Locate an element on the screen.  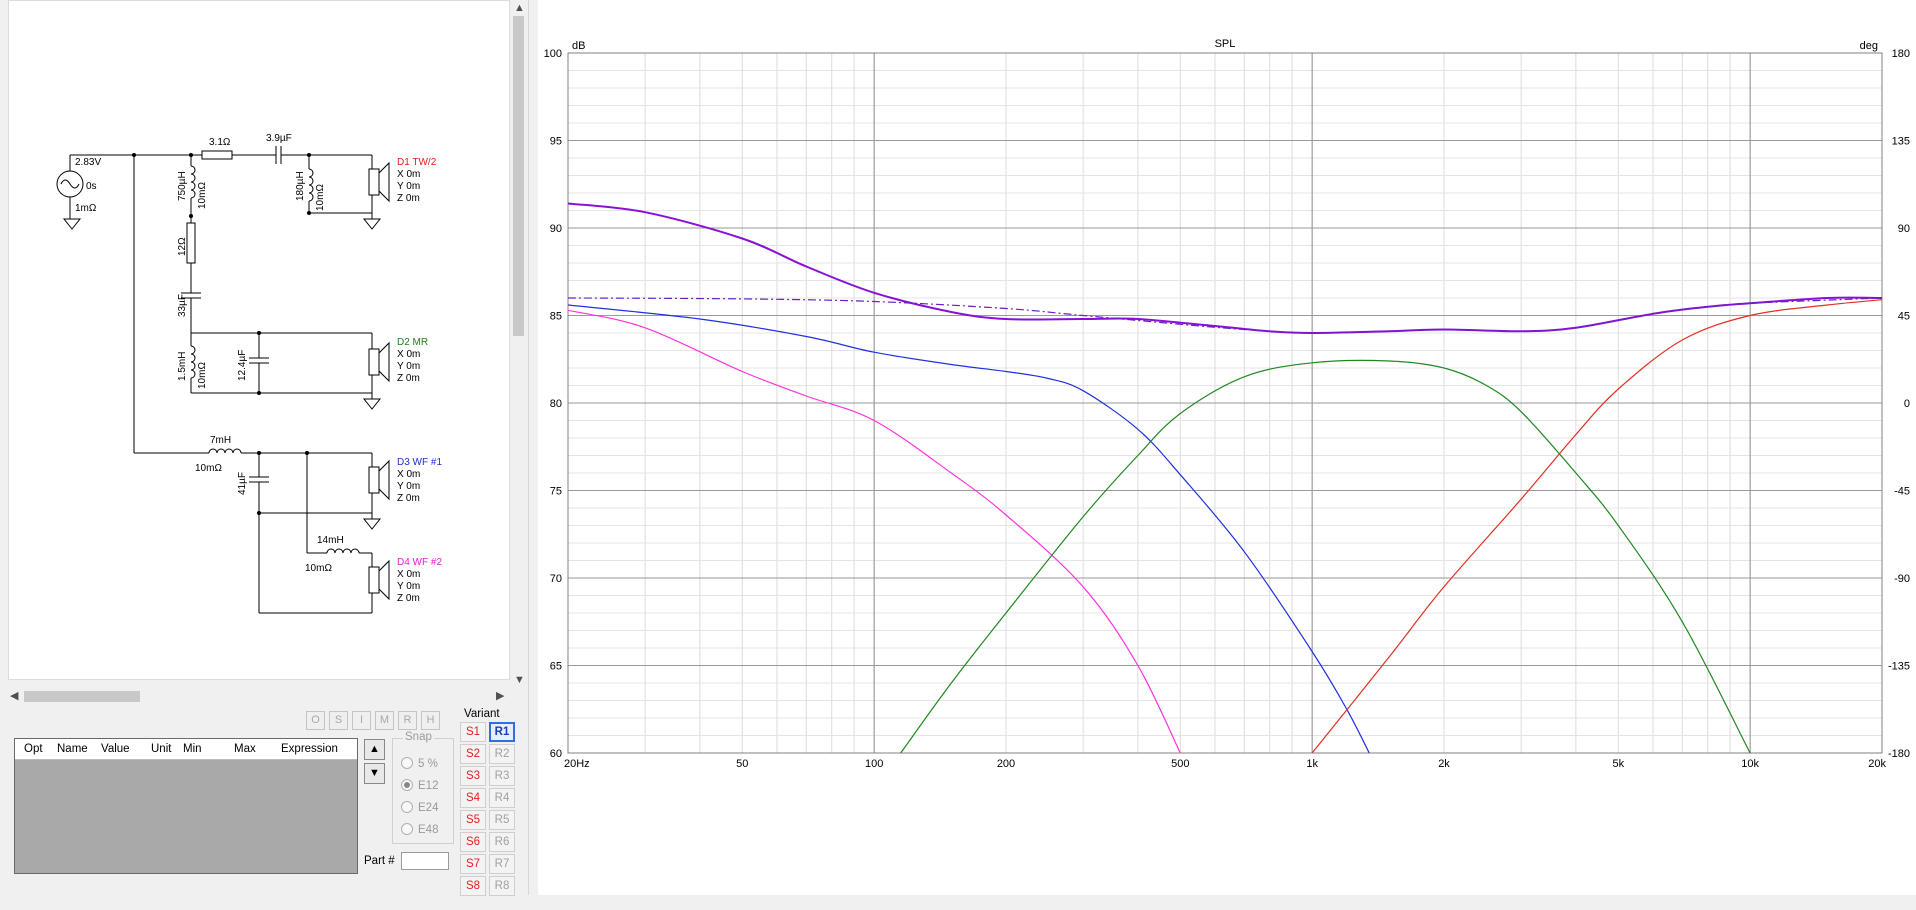
driver-d3-labels: D3 WF #1 X 0m Y 0m Z 0m is located at coordinates (419, 480).